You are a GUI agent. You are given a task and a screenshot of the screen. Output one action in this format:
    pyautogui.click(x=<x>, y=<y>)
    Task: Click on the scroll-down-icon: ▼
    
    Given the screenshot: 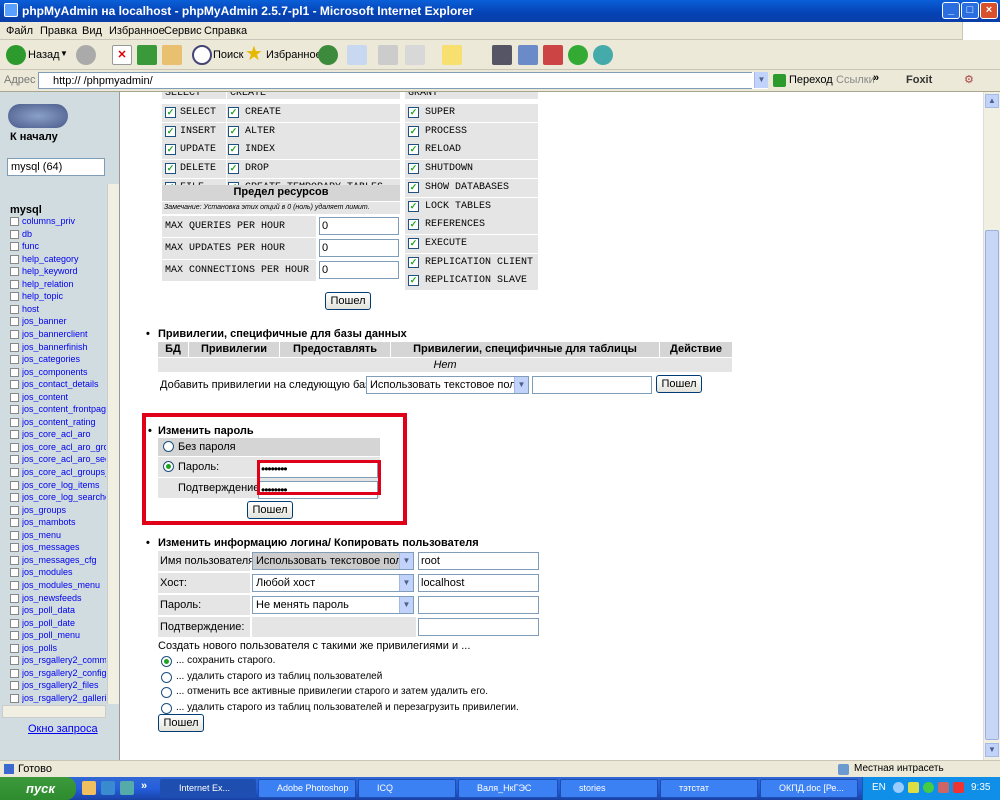 What is the action you would take?
    pyautogui.click(x=992, y=750)
    